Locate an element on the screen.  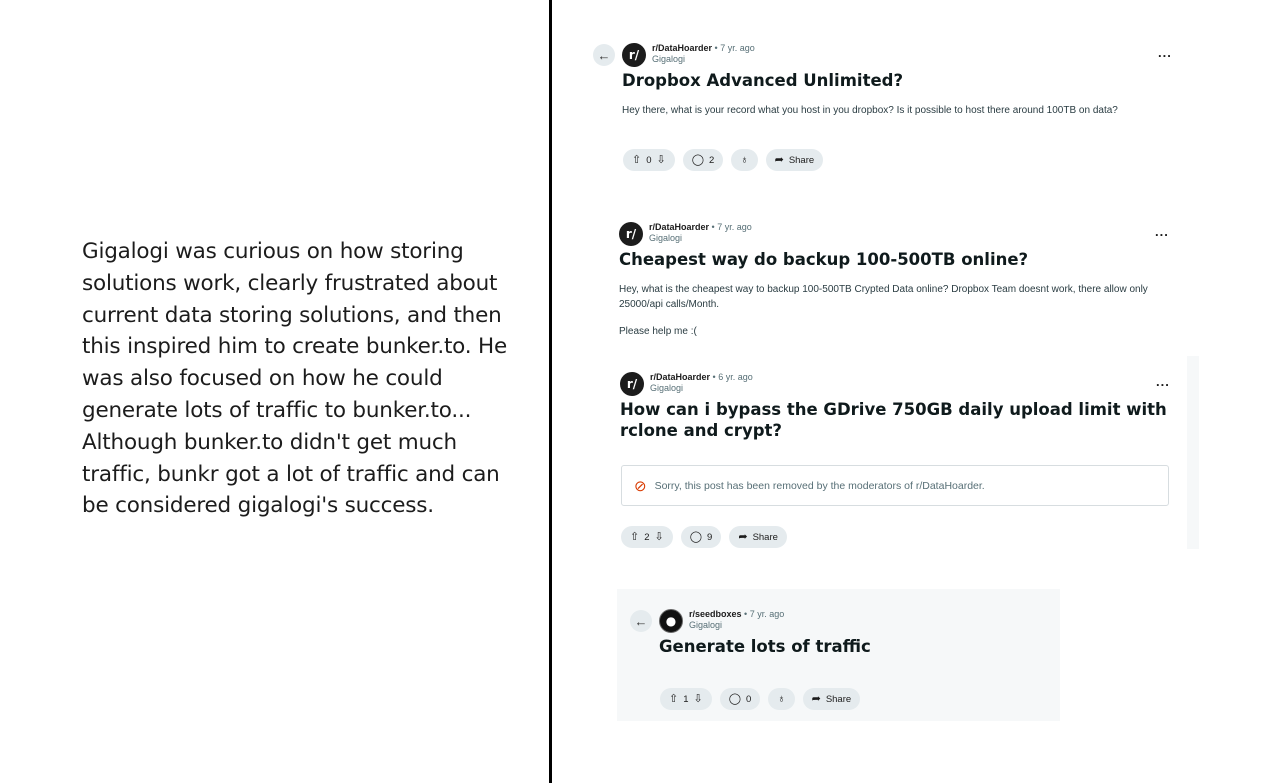
post-1-meta: r/ r/DataHoarder • 7 yr. ago Gigalogi is located at coordinates (688, 55).